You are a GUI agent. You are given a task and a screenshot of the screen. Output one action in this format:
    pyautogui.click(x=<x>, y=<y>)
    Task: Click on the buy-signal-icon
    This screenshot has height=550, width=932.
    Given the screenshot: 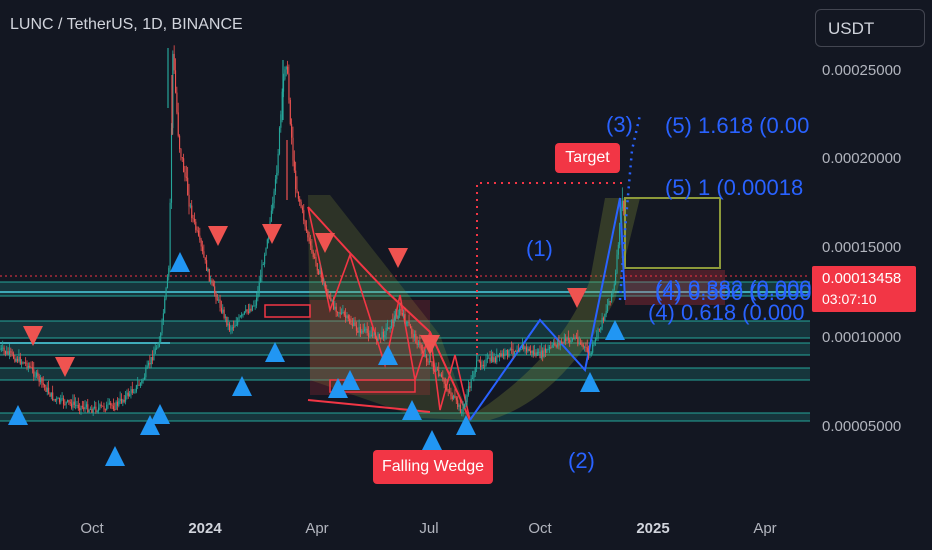 What is the action you would take?
    pyautogui.click(x=180, y=262)
    